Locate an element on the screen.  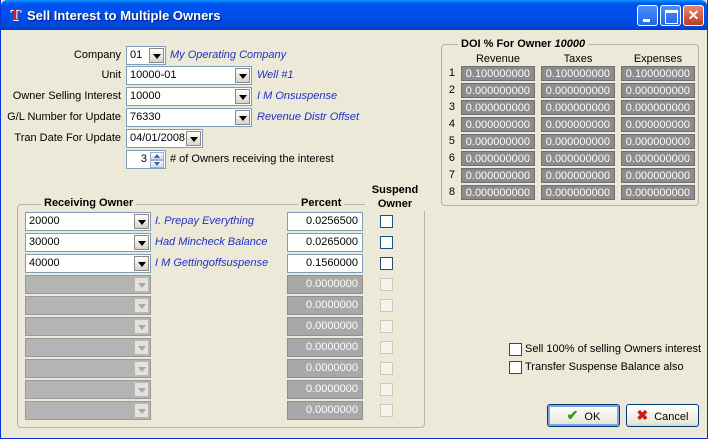
spin-down-icon is located at coordinates (157, 164).